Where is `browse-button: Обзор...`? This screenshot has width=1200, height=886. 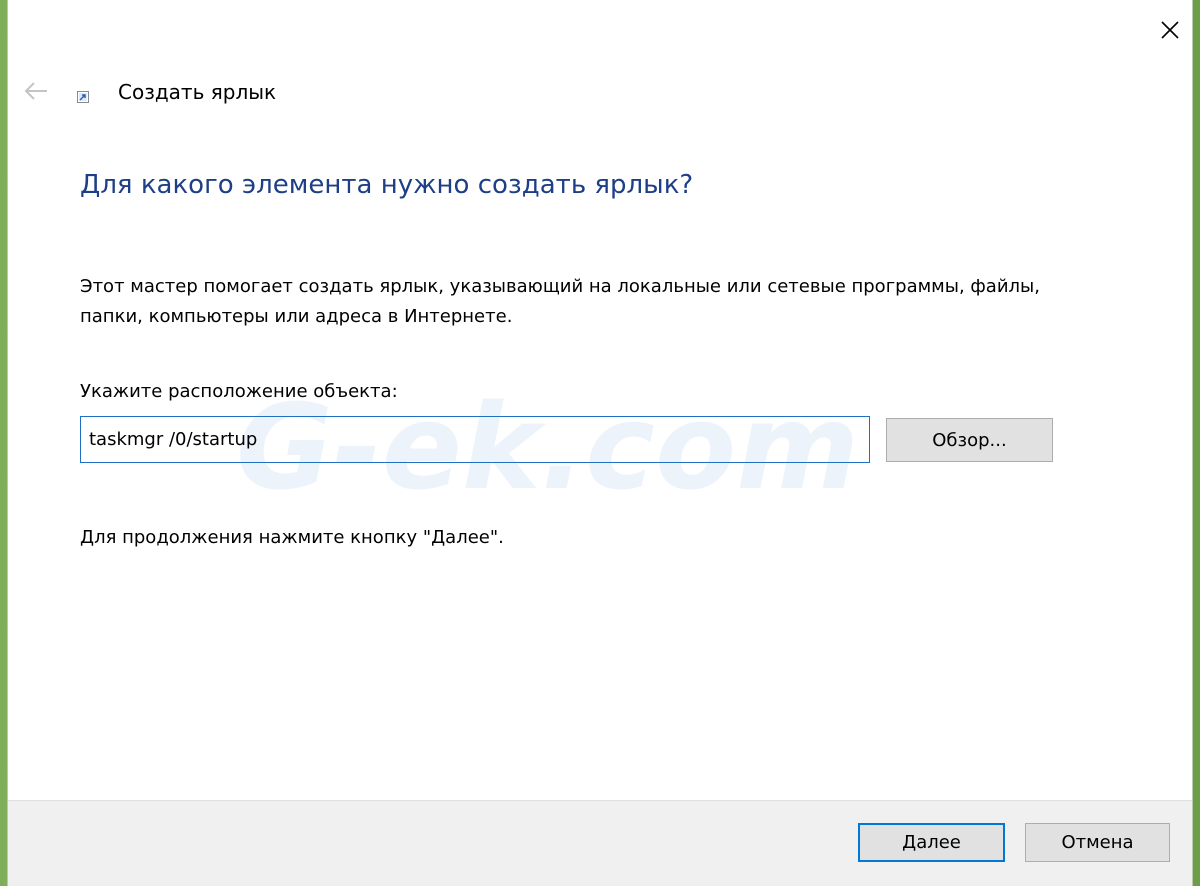 browse-button: Обзор... is located at coordinates (969, 440).